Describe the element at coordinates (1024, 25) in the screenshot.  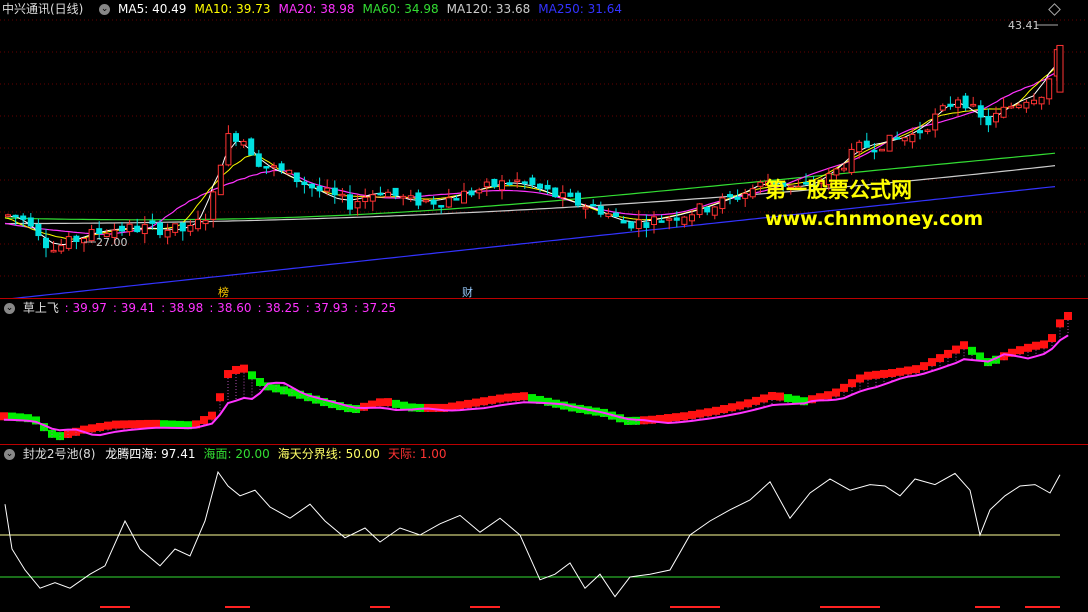
I see `high-price-label: 43.41` at that location.